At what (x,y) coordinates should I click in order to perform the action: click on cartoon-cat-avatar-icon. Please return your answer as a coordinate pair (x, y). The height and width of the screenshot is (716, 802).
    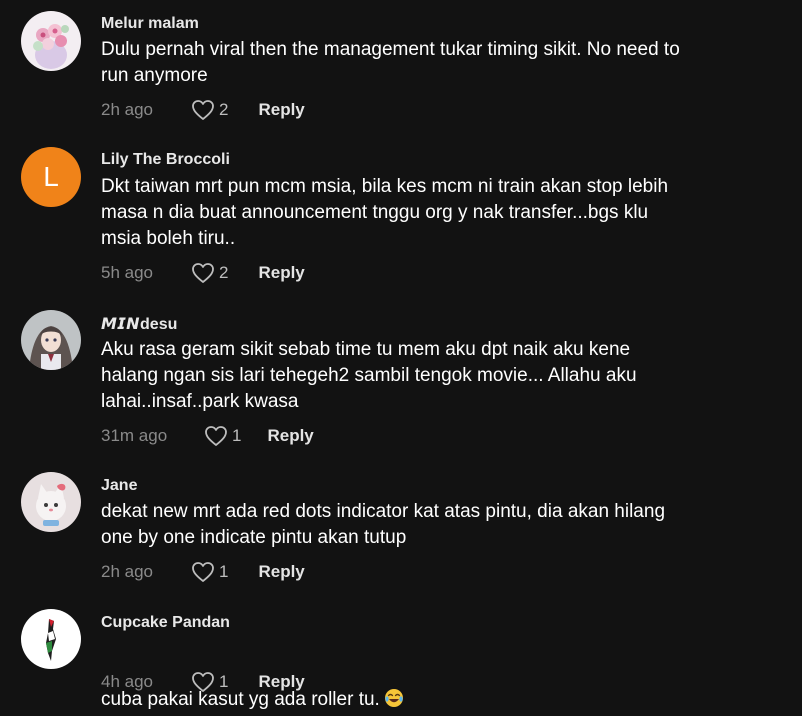
    Looking at the image, I should click on (51, 502).